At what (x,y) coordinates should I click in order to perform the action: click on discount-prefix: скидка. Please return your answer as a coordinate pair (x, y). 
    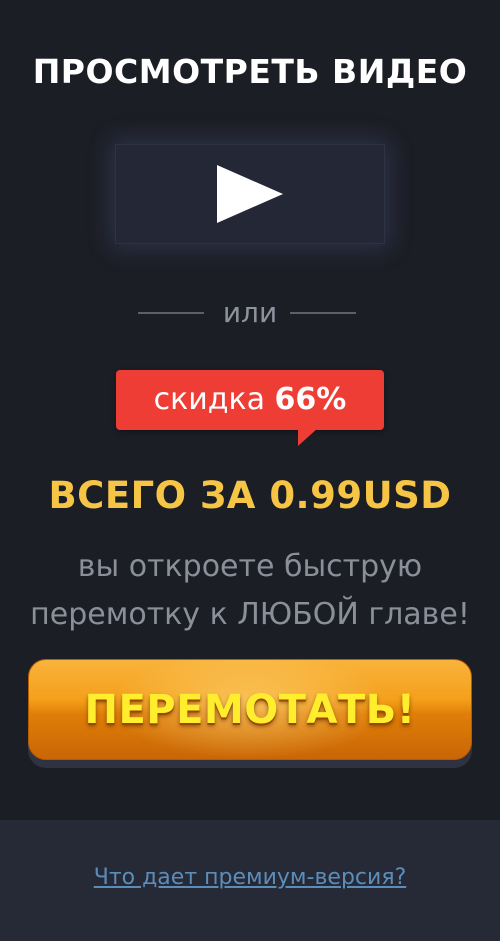
    Looking at the image, I should click on (209, 399).